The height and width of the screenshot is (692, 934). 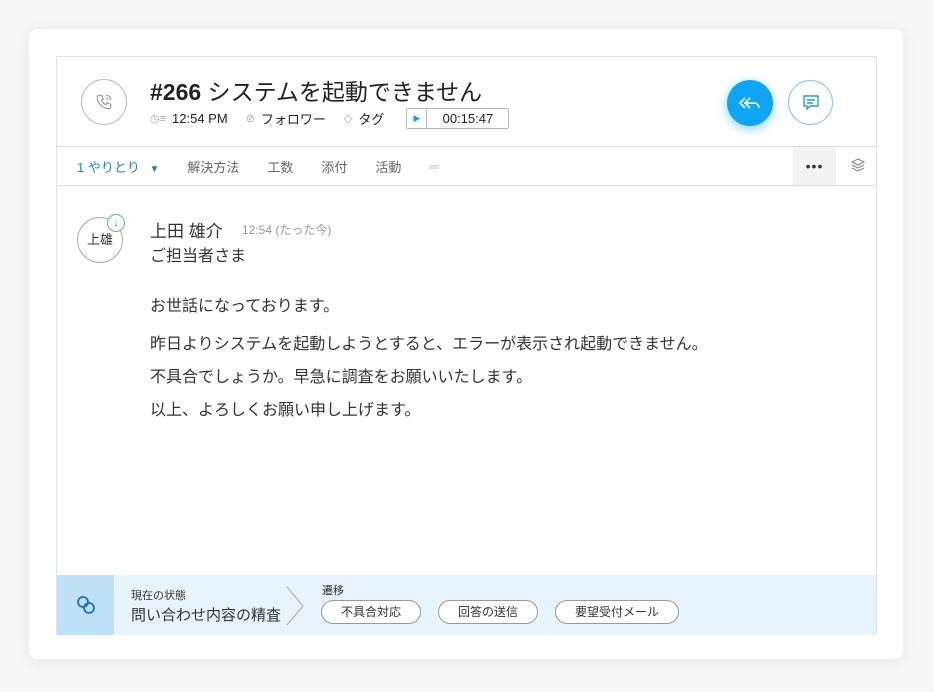 What do you see at coordinates (158, 119) in the screenshot?
I see `clock-icon: ◷≡` at bounding box center [158, 119].